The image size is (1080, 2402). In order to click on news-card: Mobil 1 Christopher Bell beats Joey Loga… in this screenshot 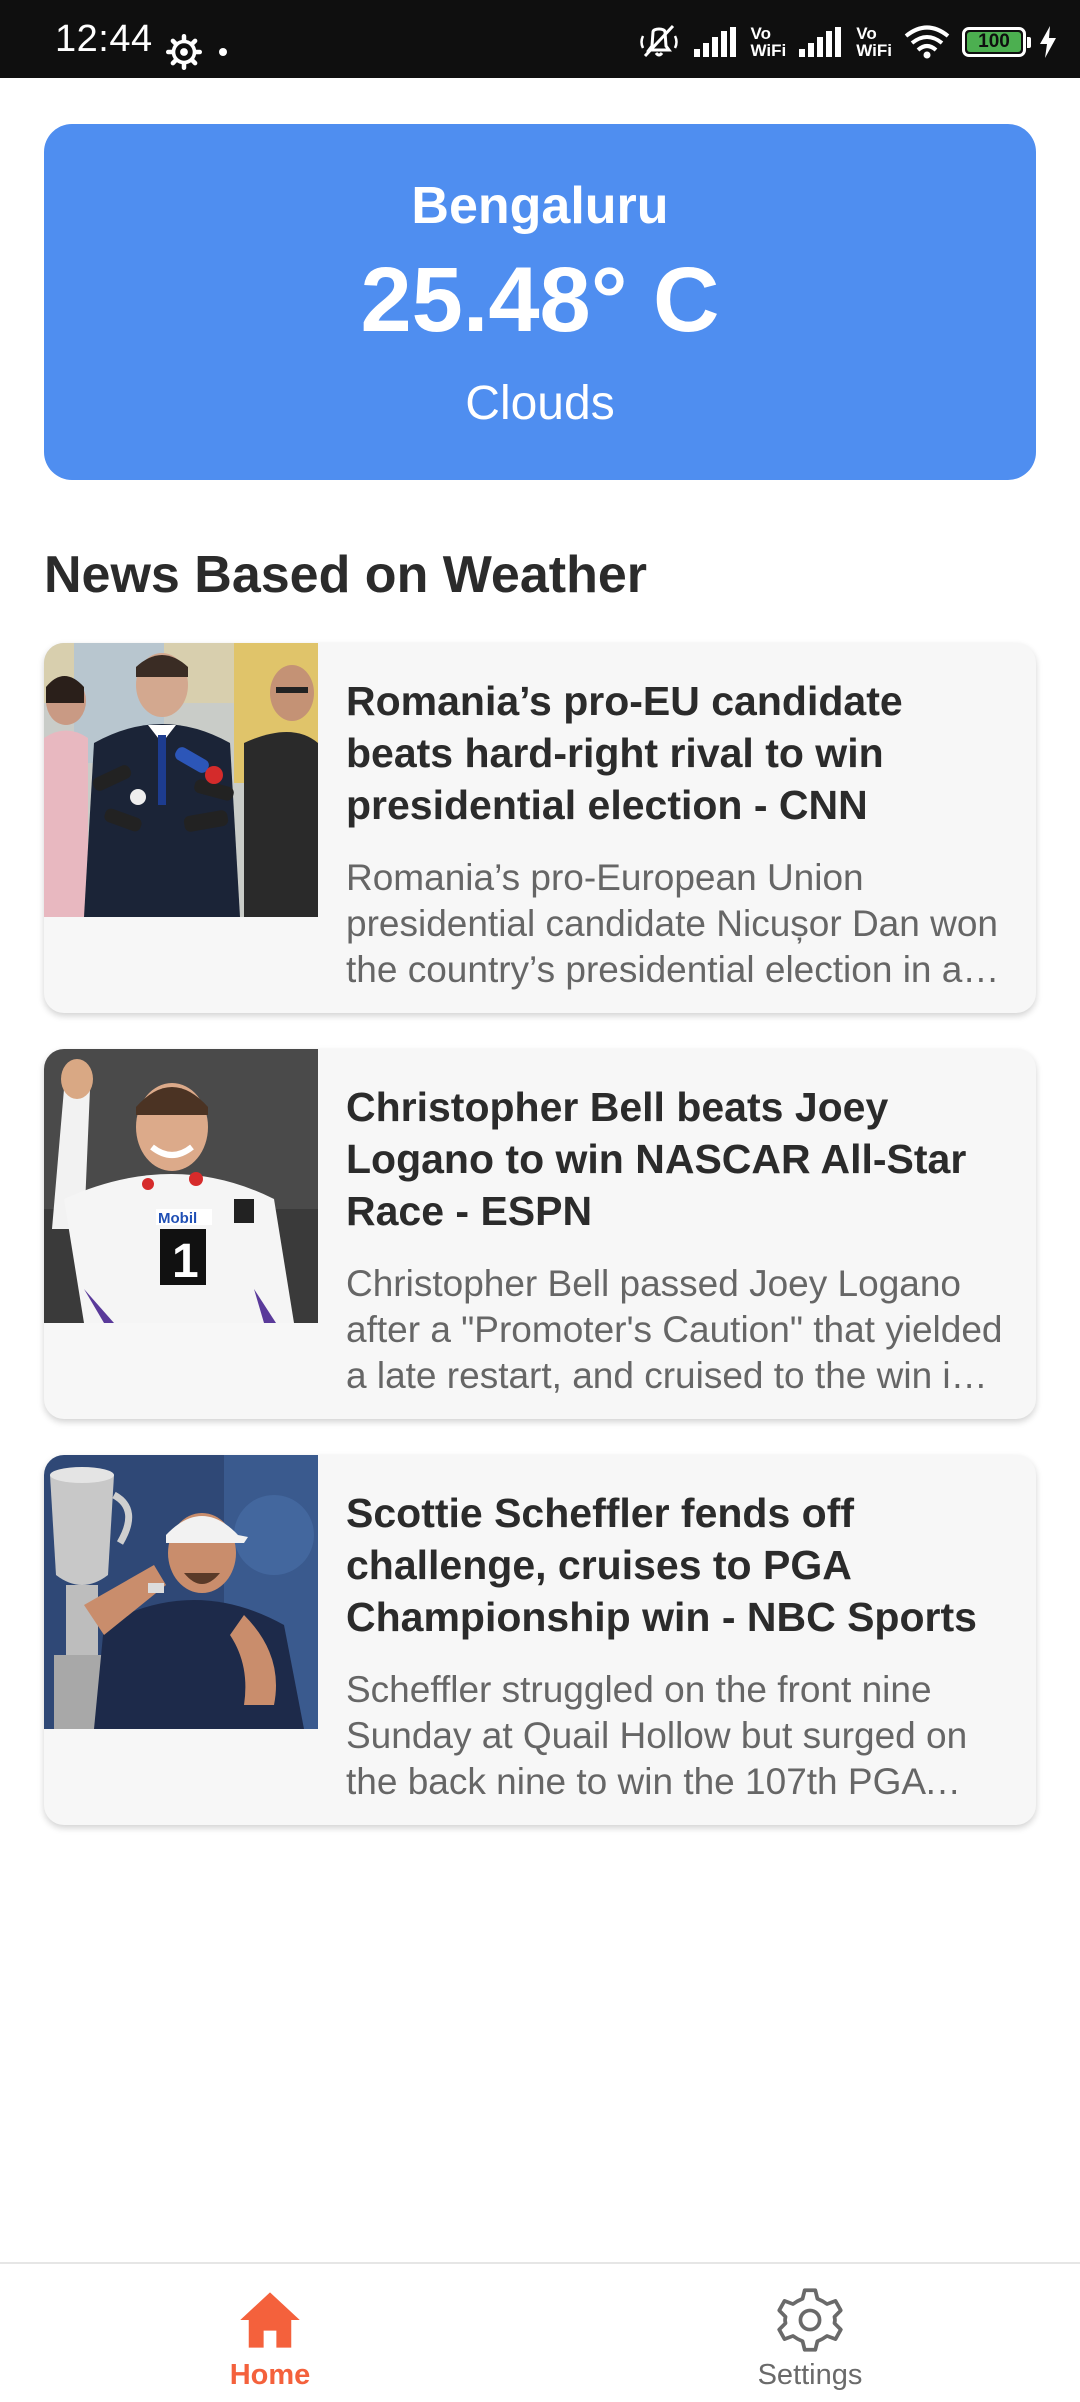, I will do `click(540, 1234)`.